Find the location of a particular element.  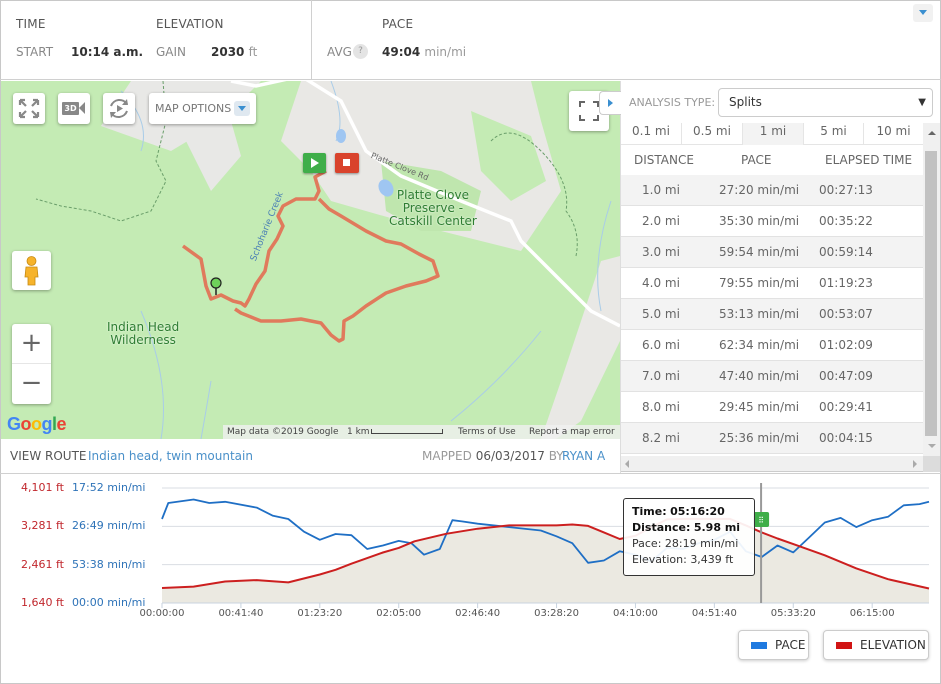

replay-route-button is located at coordinates (119, 108).